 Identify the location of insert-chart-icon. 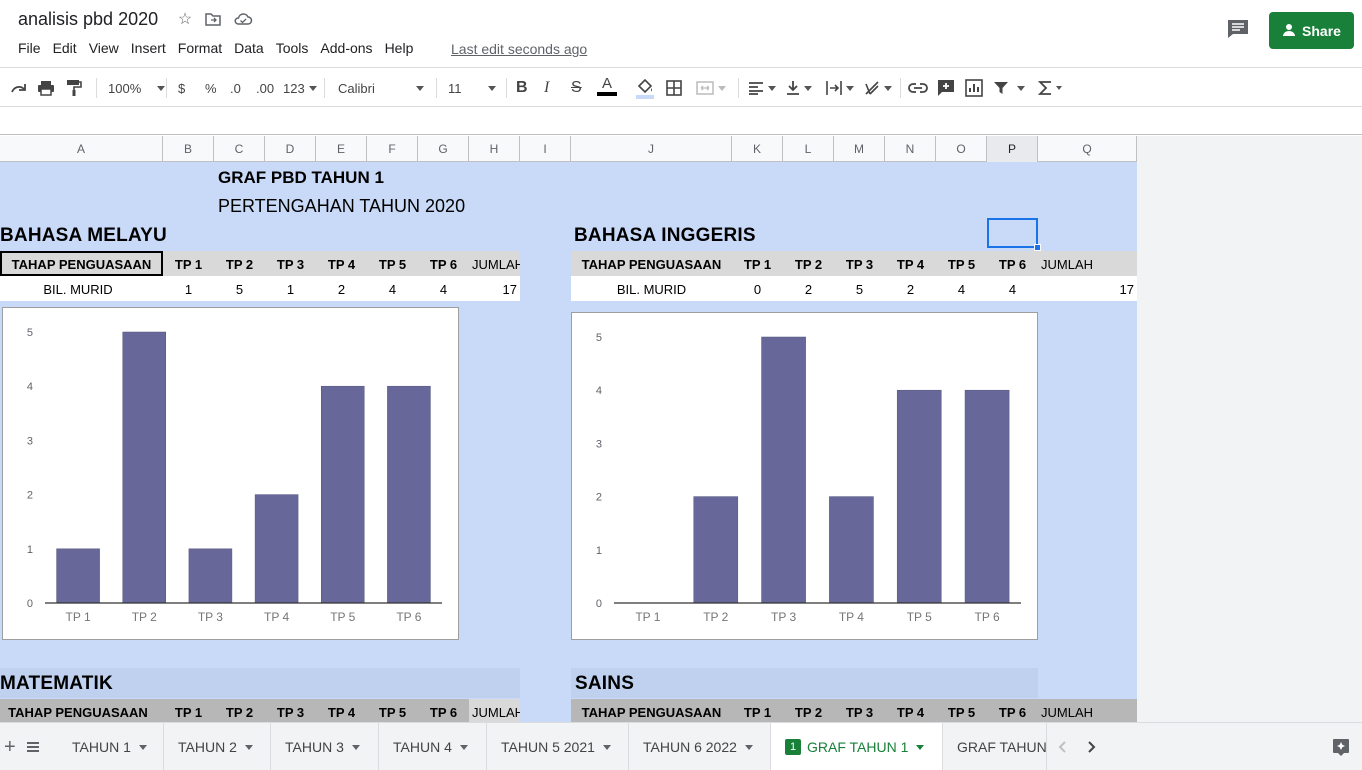
(974, 88).